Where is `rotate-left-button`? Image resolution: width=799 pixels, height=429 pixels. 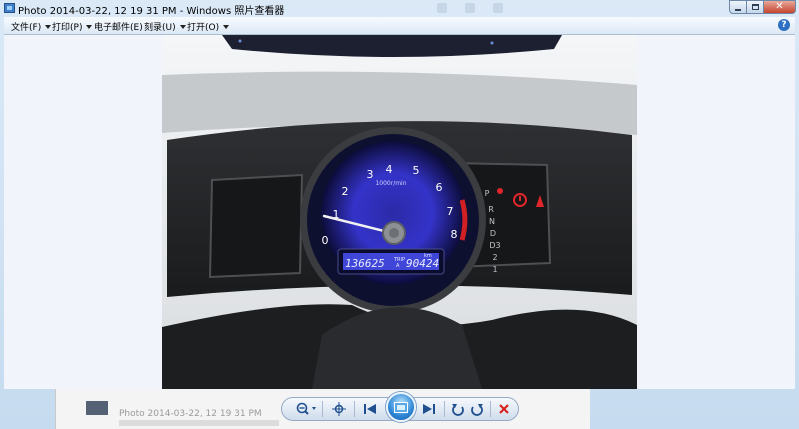
rotate-left-button is located at coordinates (458, 409).